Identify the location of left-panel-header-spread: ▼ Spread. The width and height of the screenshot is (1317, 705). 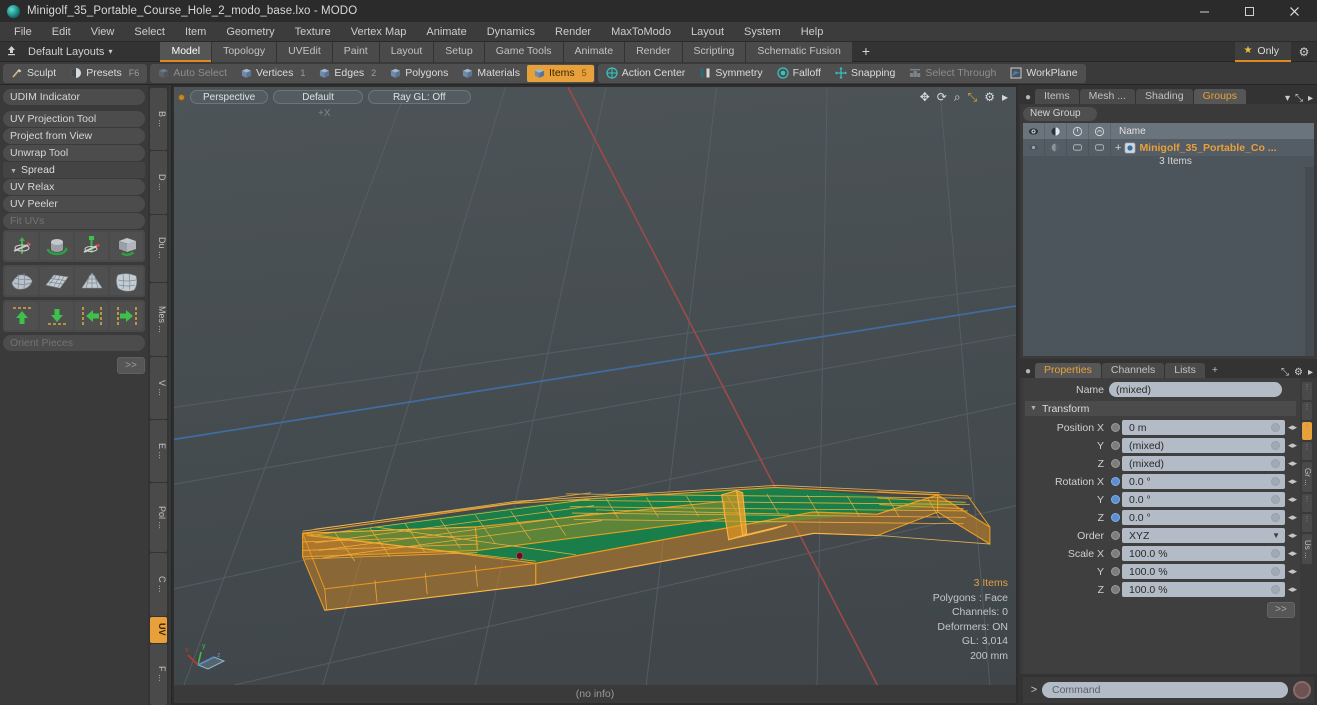
(74, 170).